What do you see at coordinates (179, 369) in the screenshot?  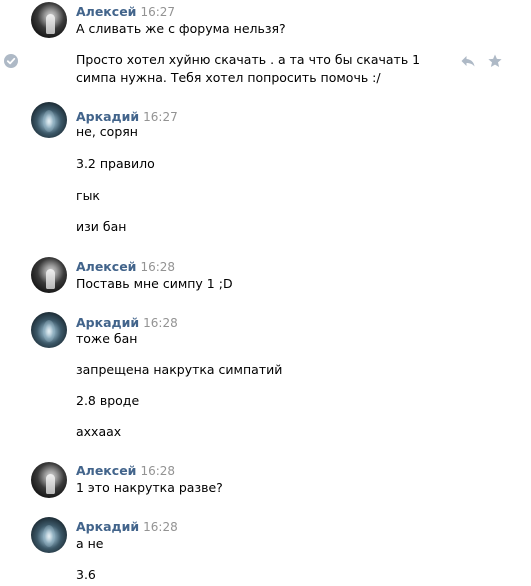 I see `message-text: запрещена накрутка симпатий` at bounding box center [179, 369].